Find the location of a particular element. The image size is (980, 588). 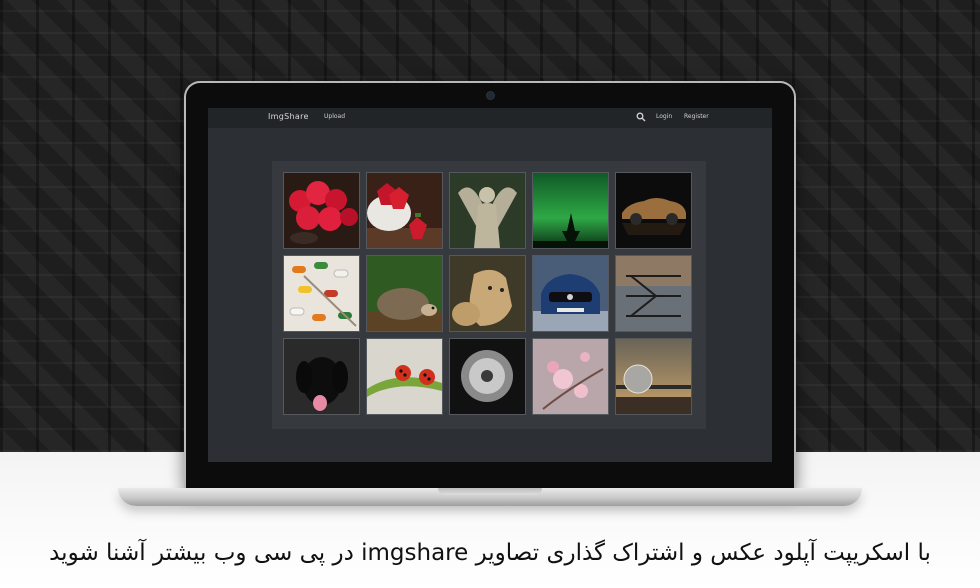

gallery-thumb-mercedes is located at coordinates (570, 293).